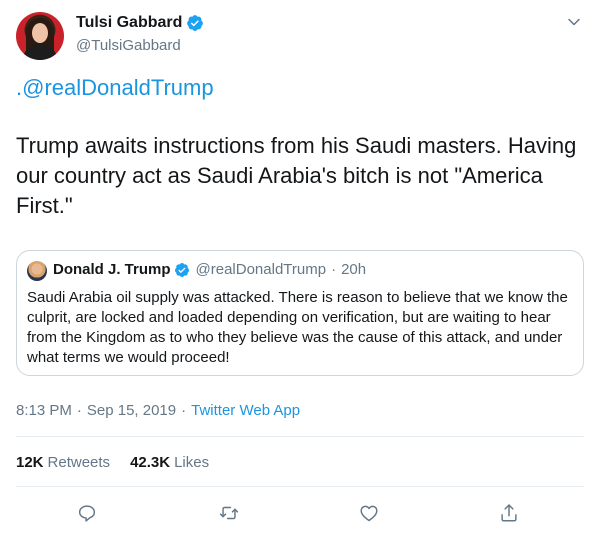 The height and width of the screenshot is (538, 599). I want to click on author-name-row: Tulsi Gabbard, so click(140, 23).